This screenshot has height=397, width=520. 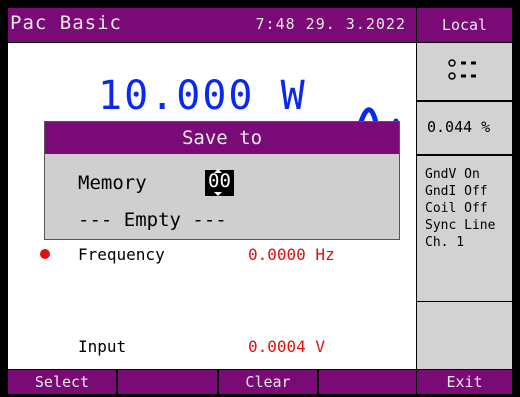 I want to click on param-value: 0.0000 Hz, so click(x=291, y=254).